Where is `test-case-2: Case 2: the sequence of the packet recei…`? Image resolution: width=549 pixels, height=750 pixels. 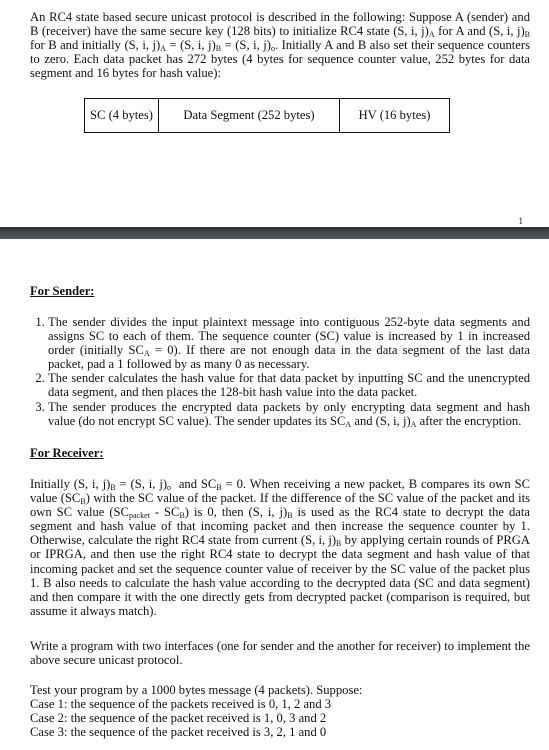 test-case-2: Case 2: the sequence of the packet recei… is located at coordinates (178, 718).